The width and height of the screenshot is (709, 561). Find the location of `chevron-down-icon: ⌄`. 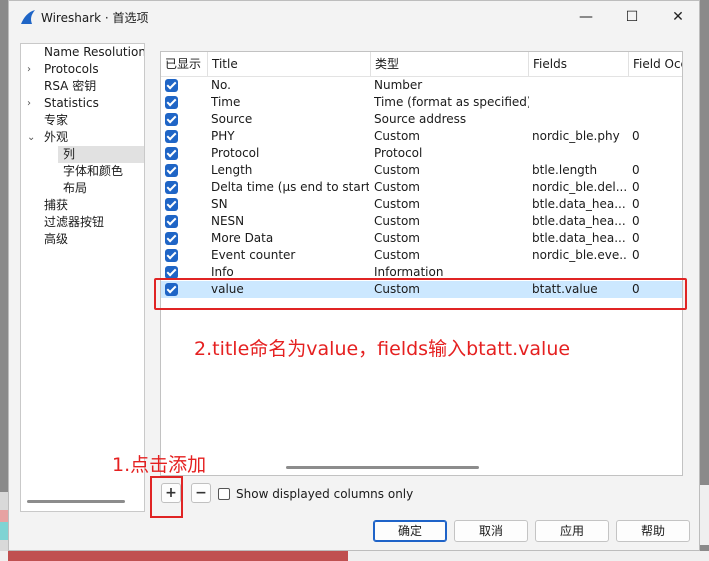

chevron-down-icon: ⌄ is located at coordinates (31, 137).